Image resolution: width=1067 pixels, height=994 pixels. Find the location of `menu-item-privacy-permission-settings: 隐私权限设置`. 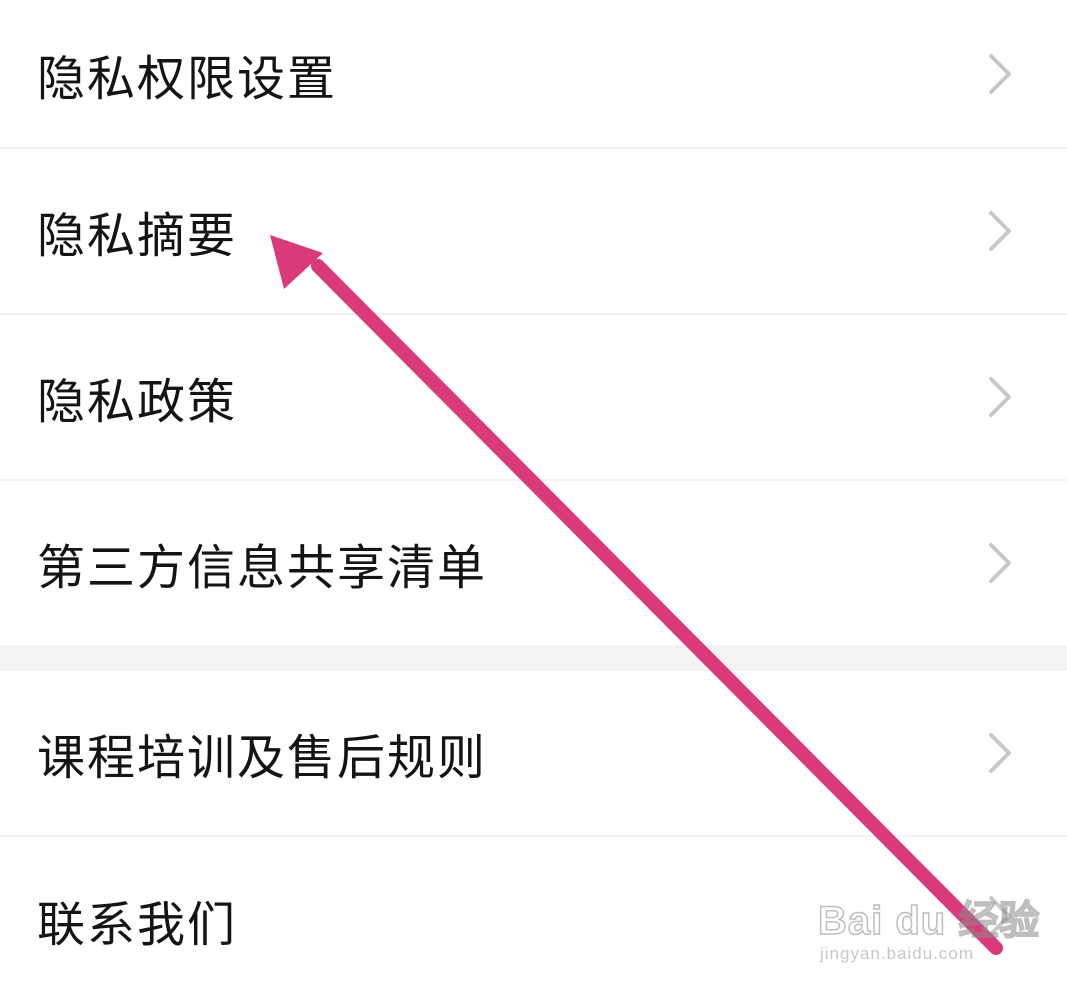

menu-item-privacy-permission-settings: 隐私权限设置 is located at coordinates (533, 73).